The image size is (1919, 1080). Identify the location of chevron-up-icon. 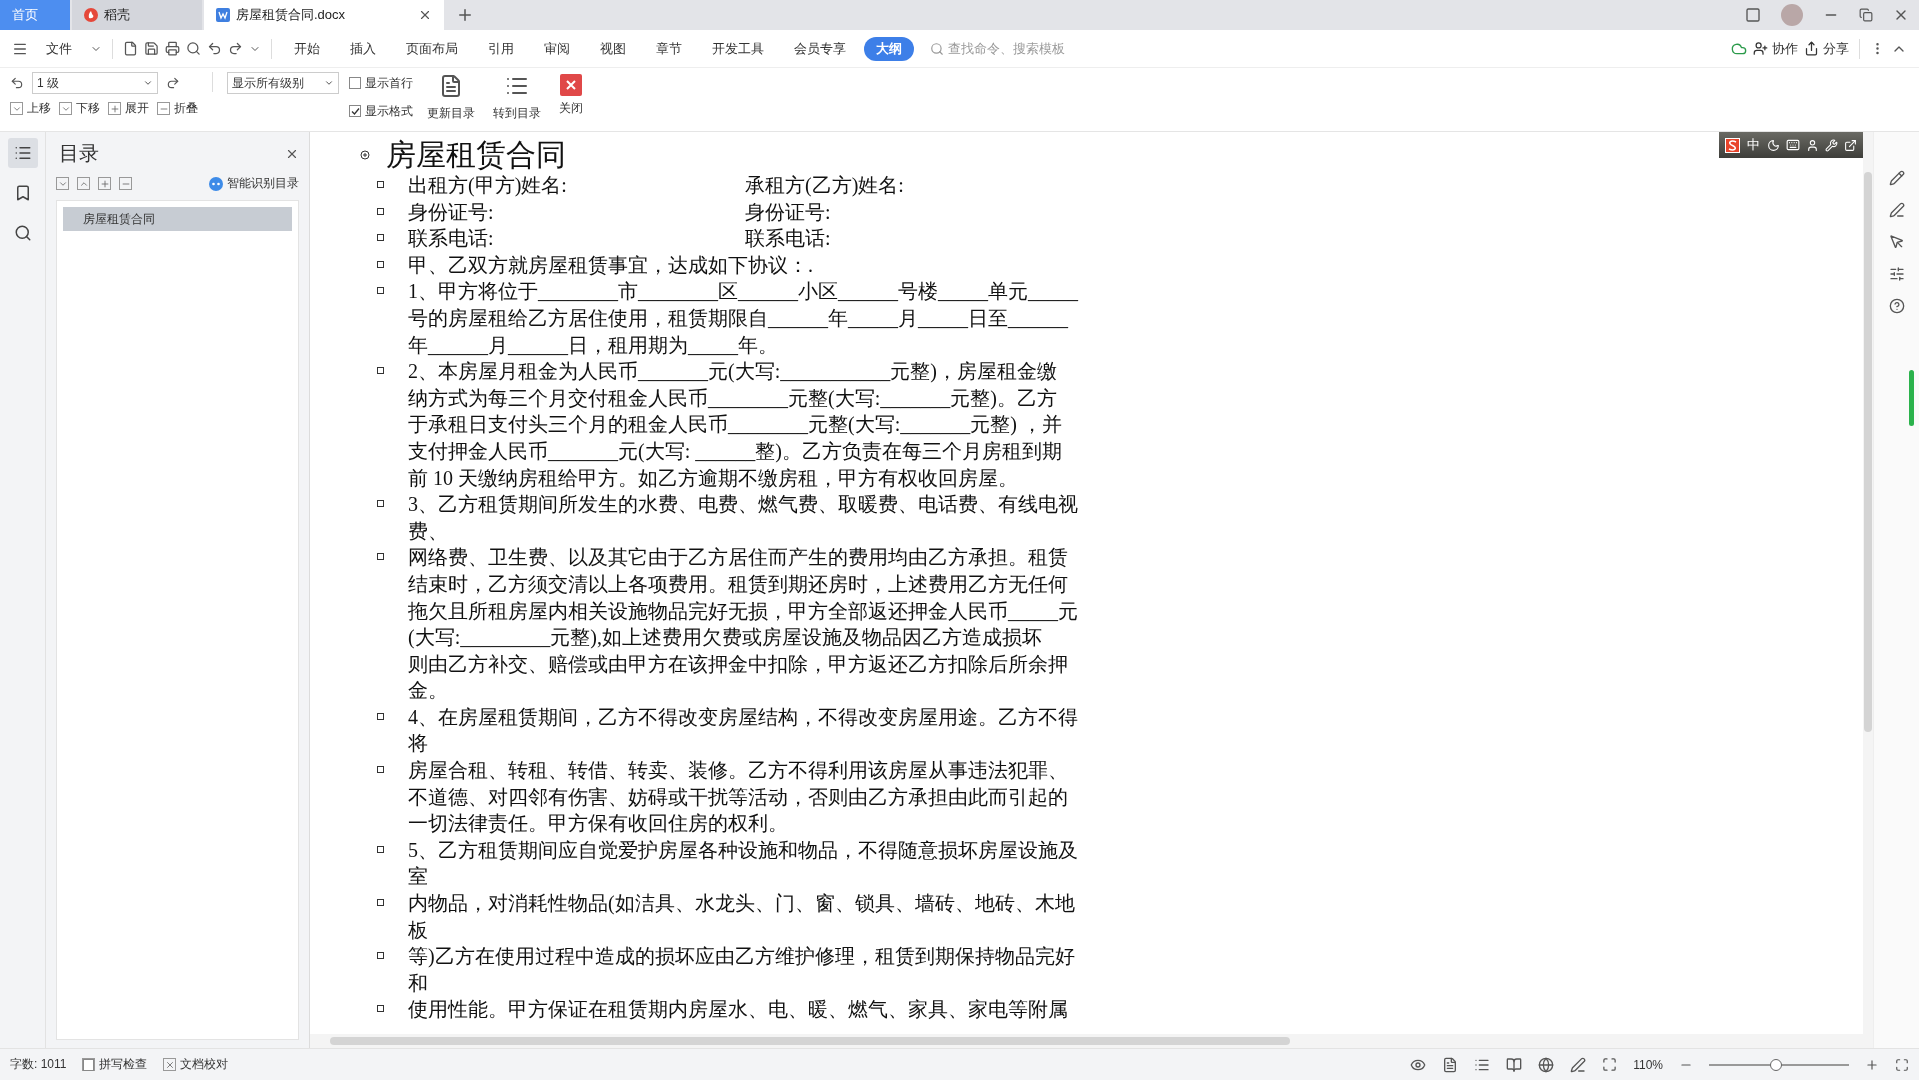
(83, 183).